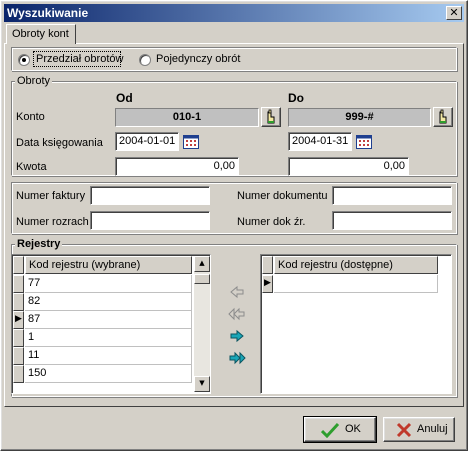 This screenshot has height=451, width=468. Describe the element at coordinates (51, 196) in the screenshot. I see `numer-faktury-label: Numer faktury` at that location.